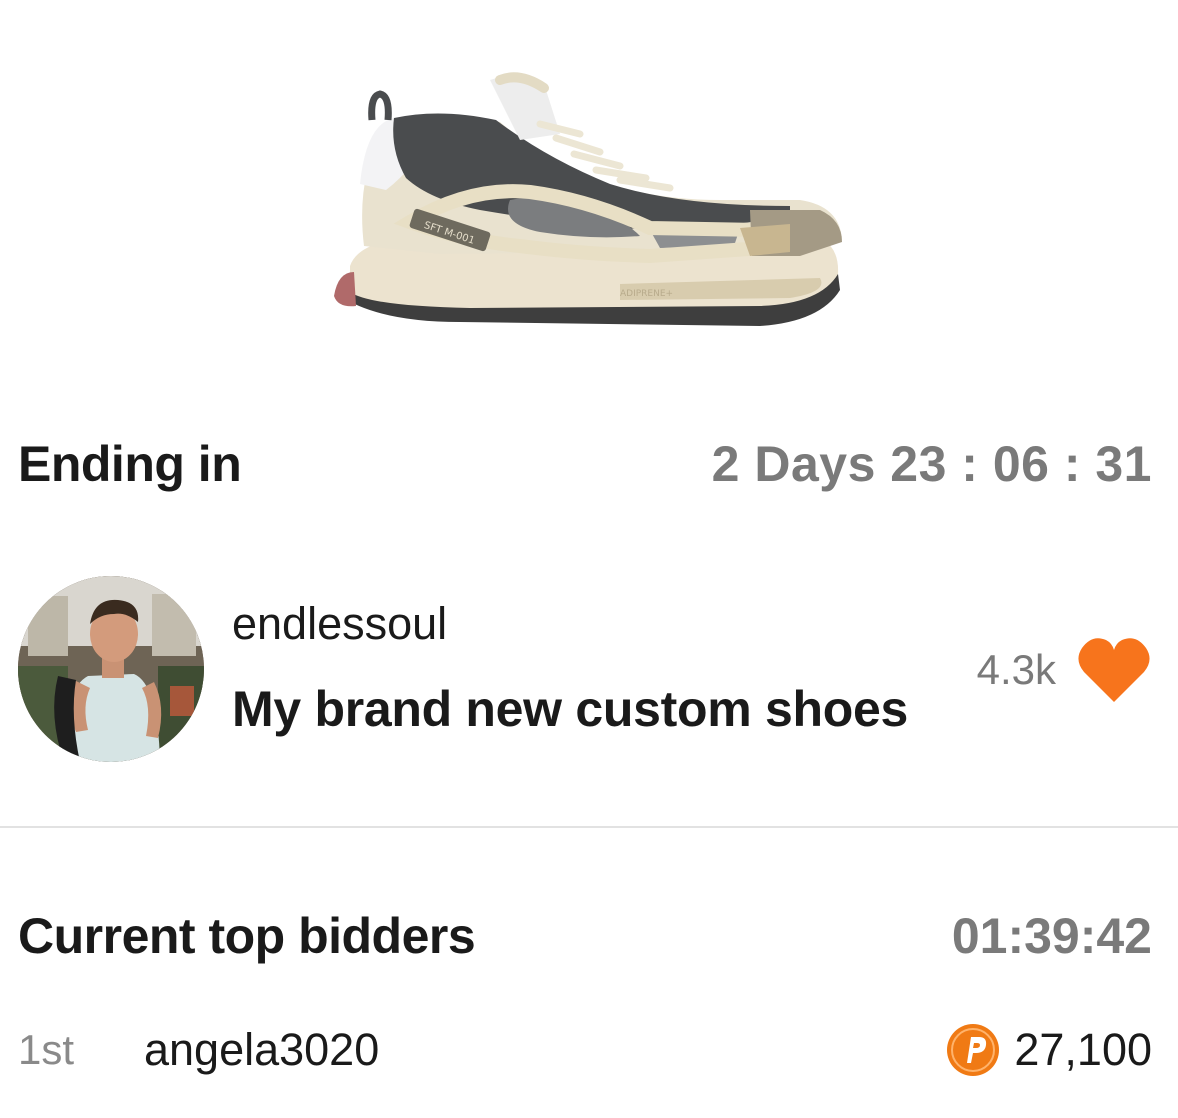 Image resolution: width=1178 pixels, height=1118 pixels. I want to click on heart-icon, so click(1114, 670).